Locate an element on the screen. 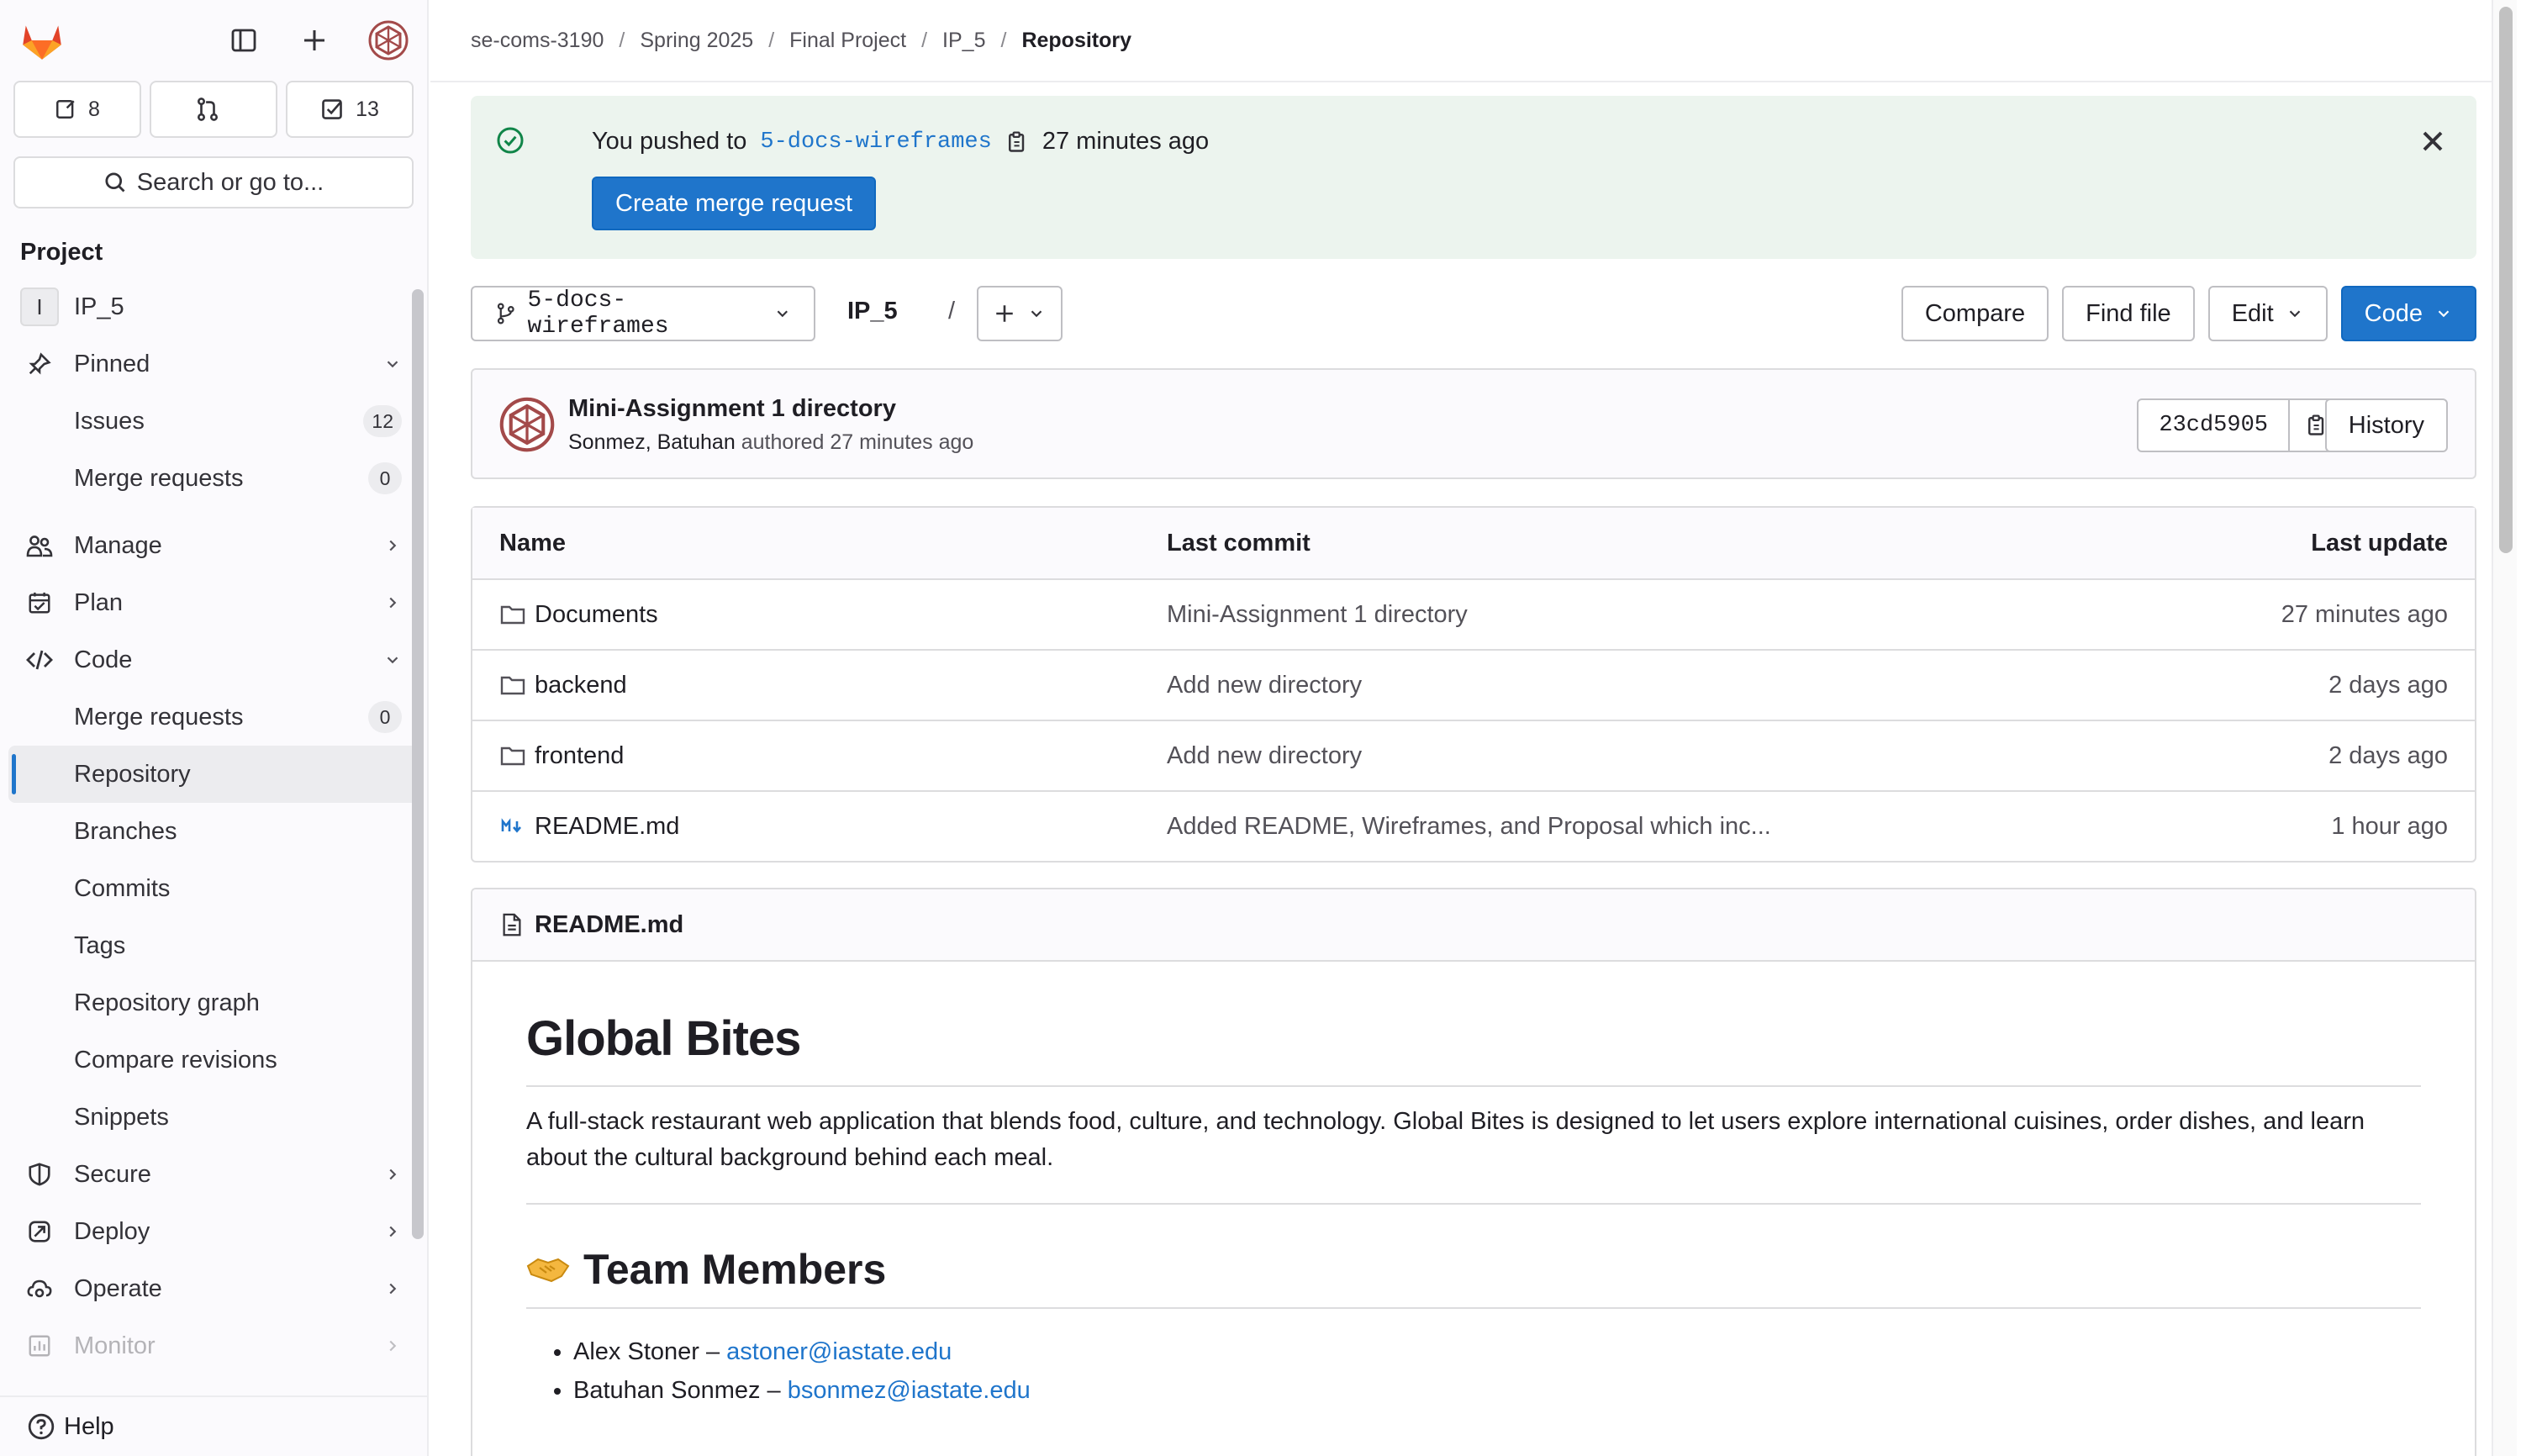 The height and width of the screenshot is (1456, 2542). sidebar-item-compare-revisions: Compare revisions is located at coordinates (213, 1060).